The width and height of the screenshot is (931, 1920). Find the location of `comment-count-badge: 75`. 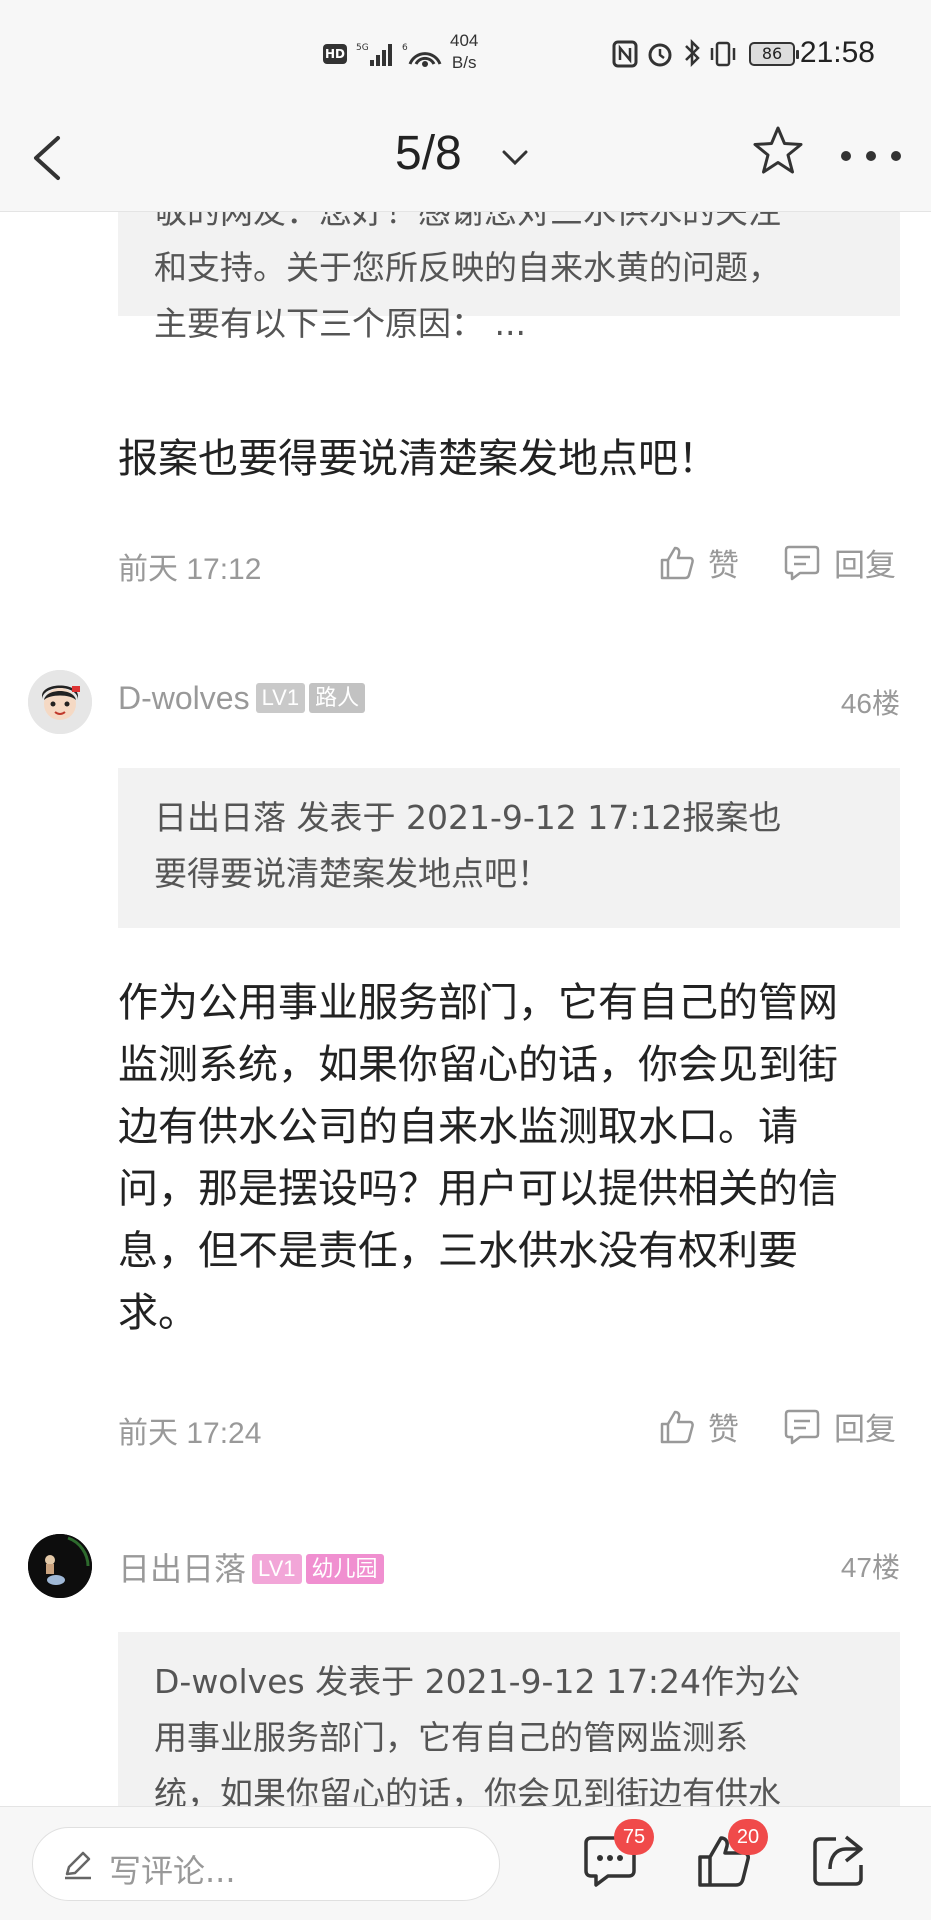

comment-count-badge: 75 is located at coordinates (634, 1837).